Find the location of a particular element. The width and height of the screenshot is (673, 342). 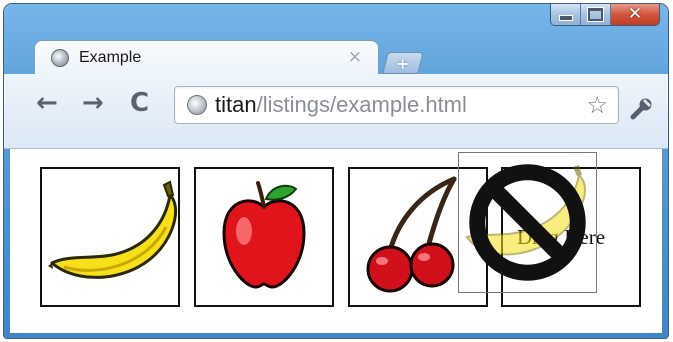

maximize-button is located at coordinates (596, 14).